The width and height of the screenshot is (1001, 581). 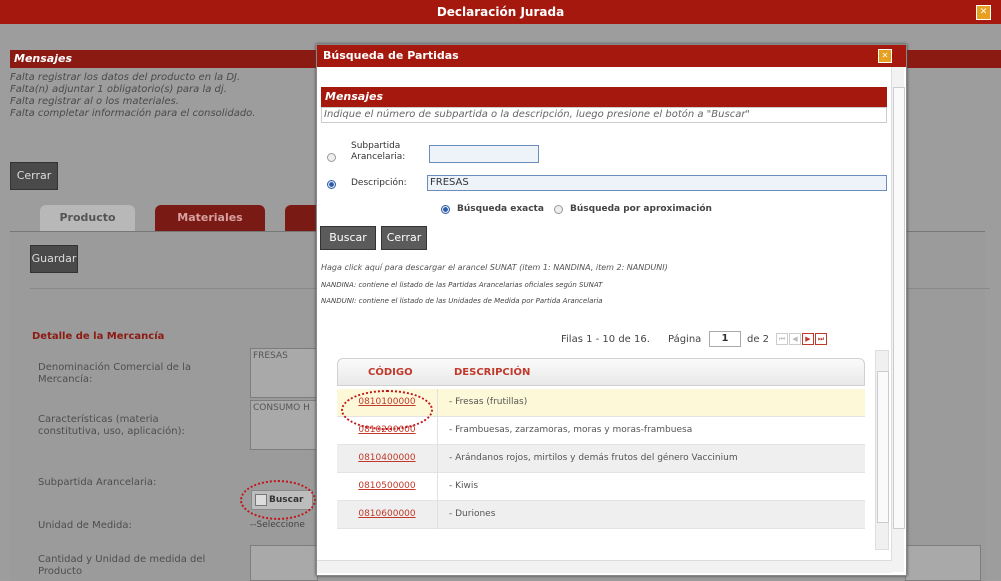 I want to click on cerrar-button: Cerrar, so click(x=34, y=176).